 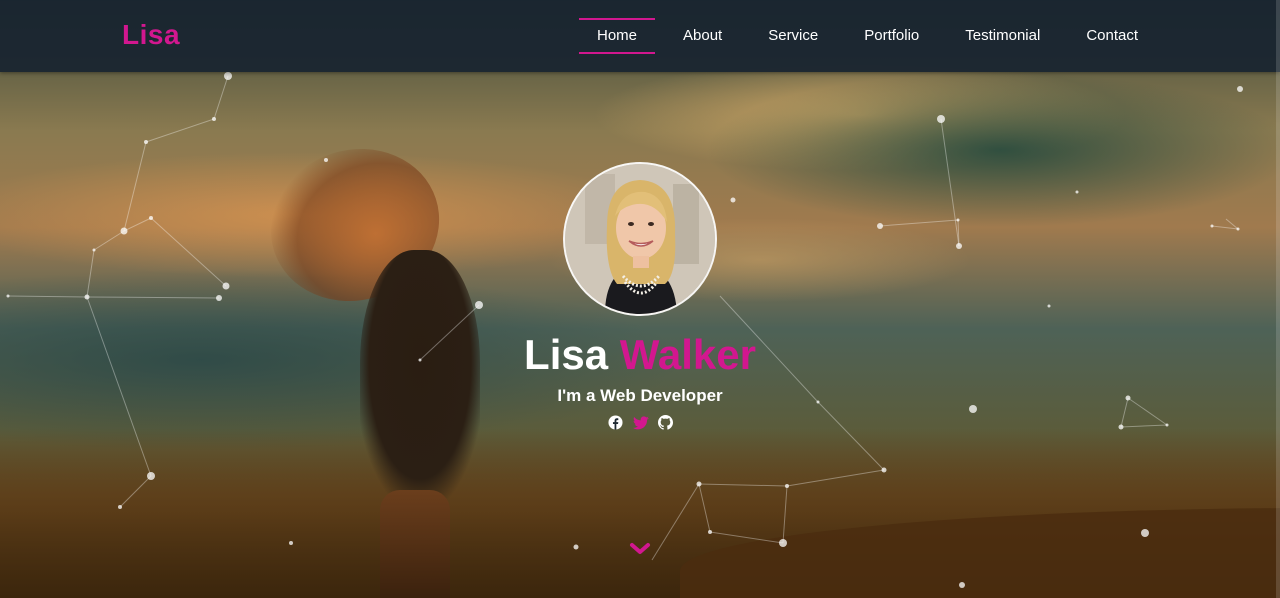 I want to click on hero-first-name: Lisa, so click(x=566, y=354).